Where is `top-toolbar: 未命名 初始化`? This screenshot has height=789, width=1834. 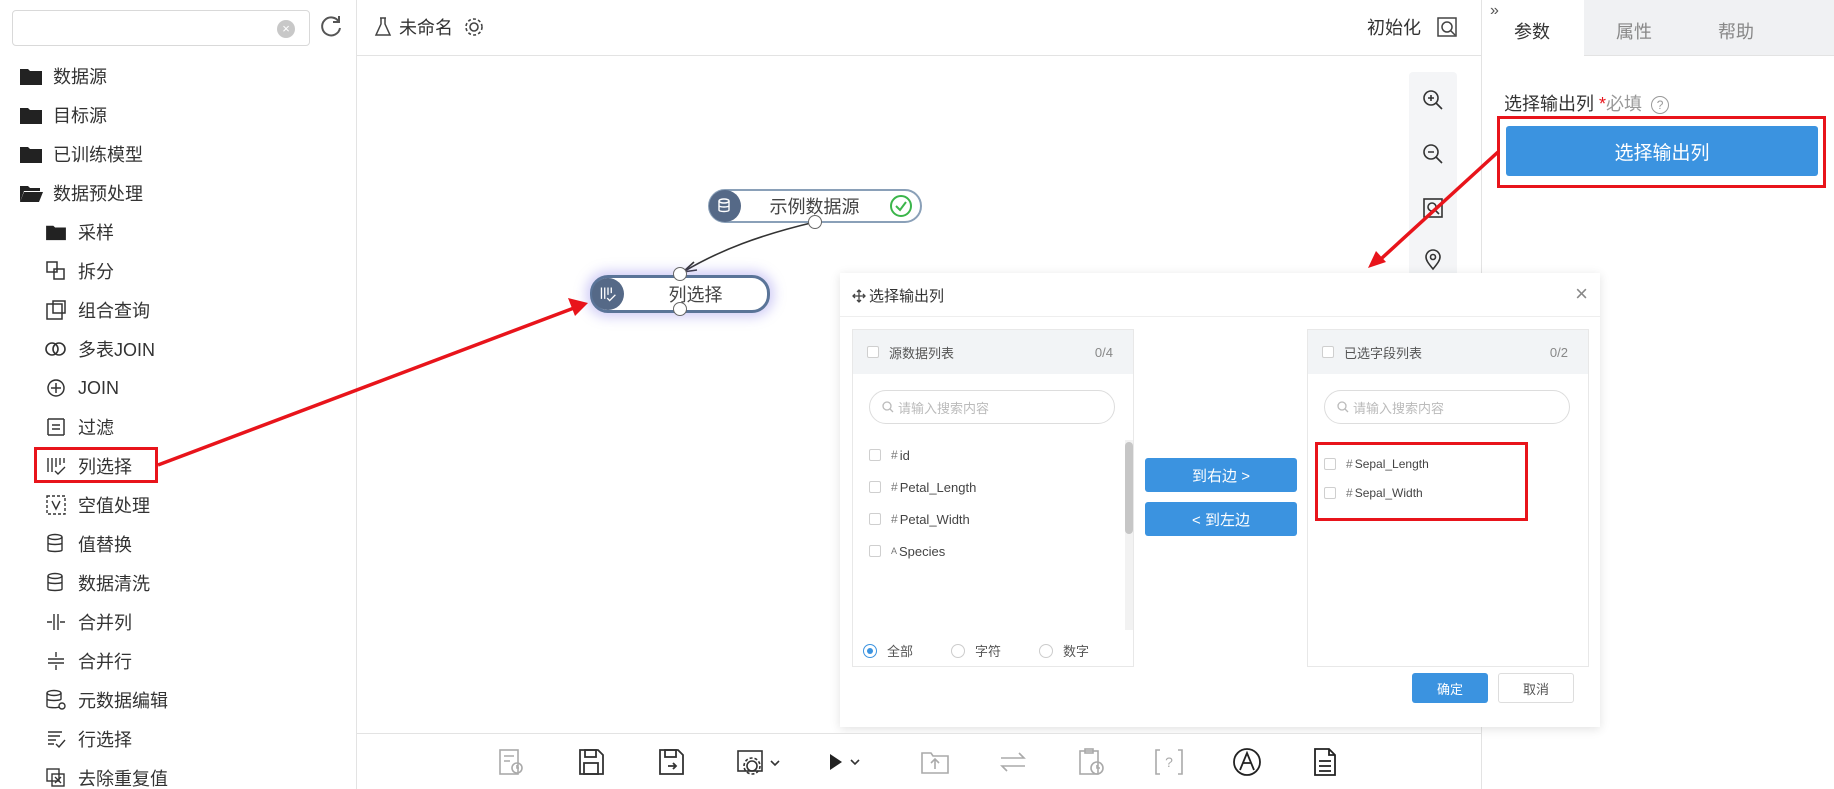 top-toolbar: 未命名 初始化 is located at coordinates (919, 28).